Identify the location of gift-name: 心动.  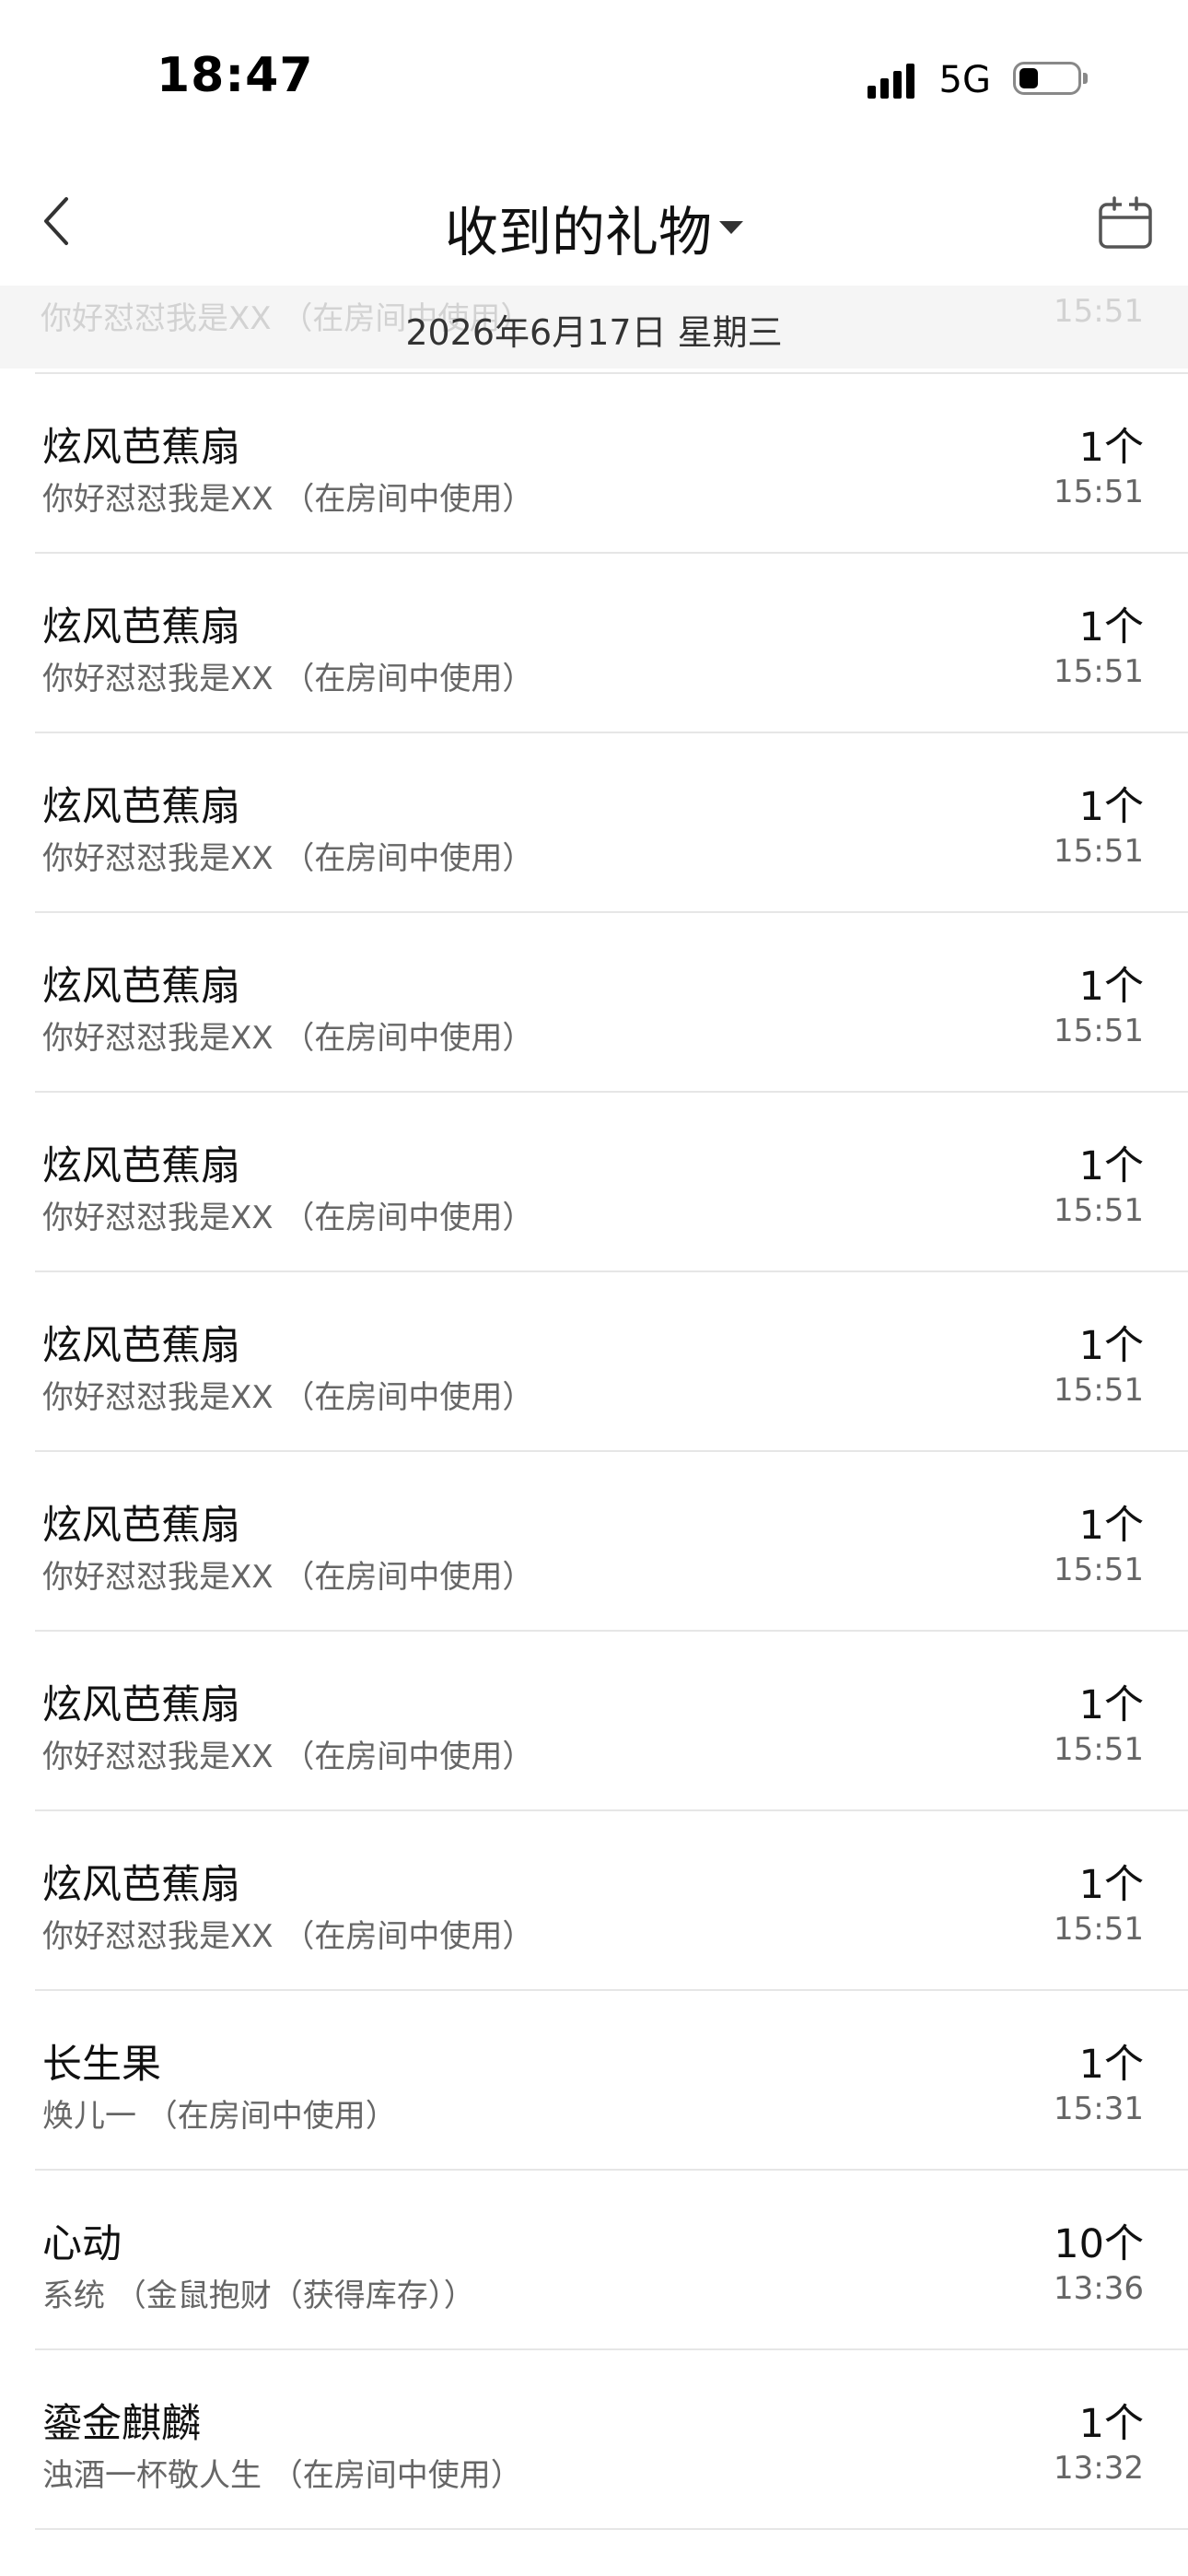
(82, 2244).